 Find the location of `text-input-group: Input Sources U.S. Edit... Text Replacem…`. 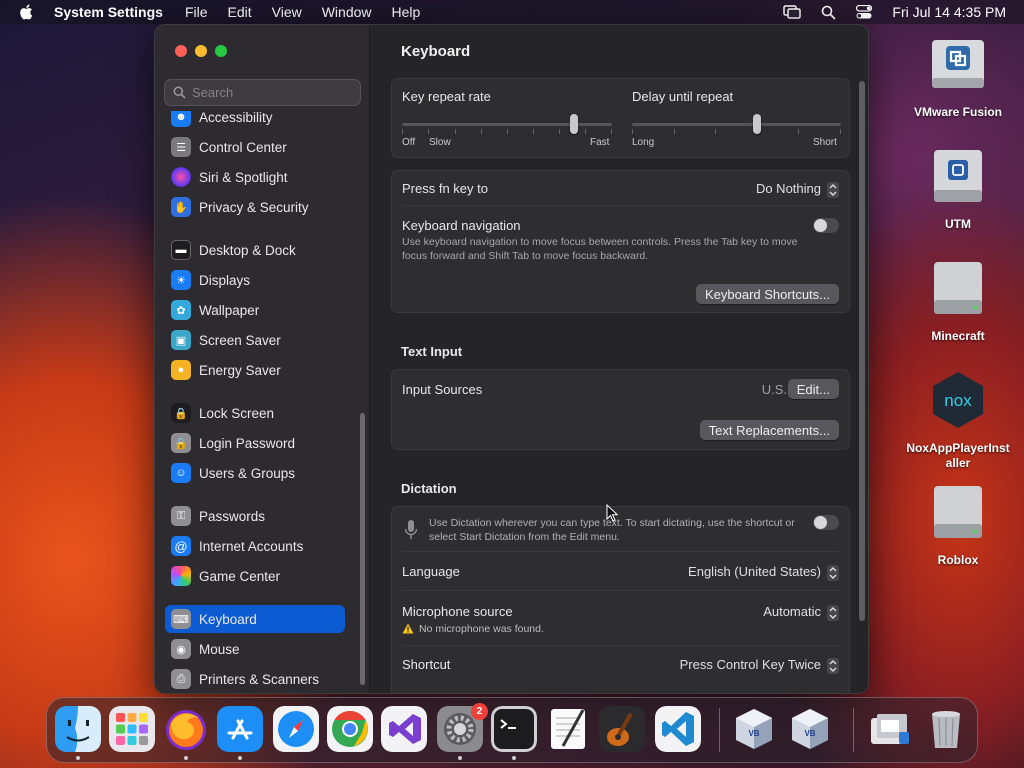

text-input-group: Input Sources U.S. Edit... Text Replacem… is located at coordinates (620, 409).